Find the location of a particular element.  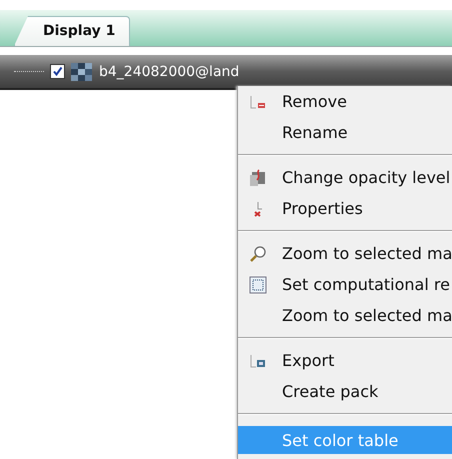

layer-stack-icon is located at coordinates (258, 177).